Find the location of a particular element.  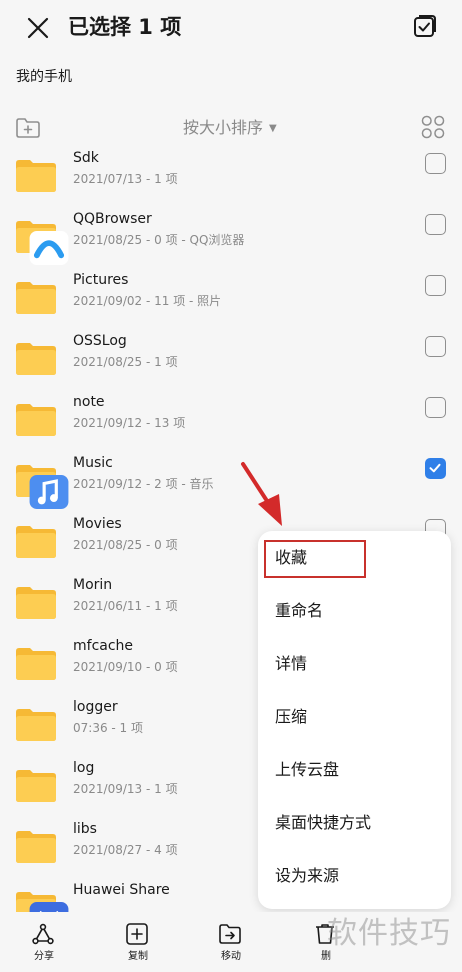

top-bar: 已选择 1 项 is located at coordinates (231, 28).